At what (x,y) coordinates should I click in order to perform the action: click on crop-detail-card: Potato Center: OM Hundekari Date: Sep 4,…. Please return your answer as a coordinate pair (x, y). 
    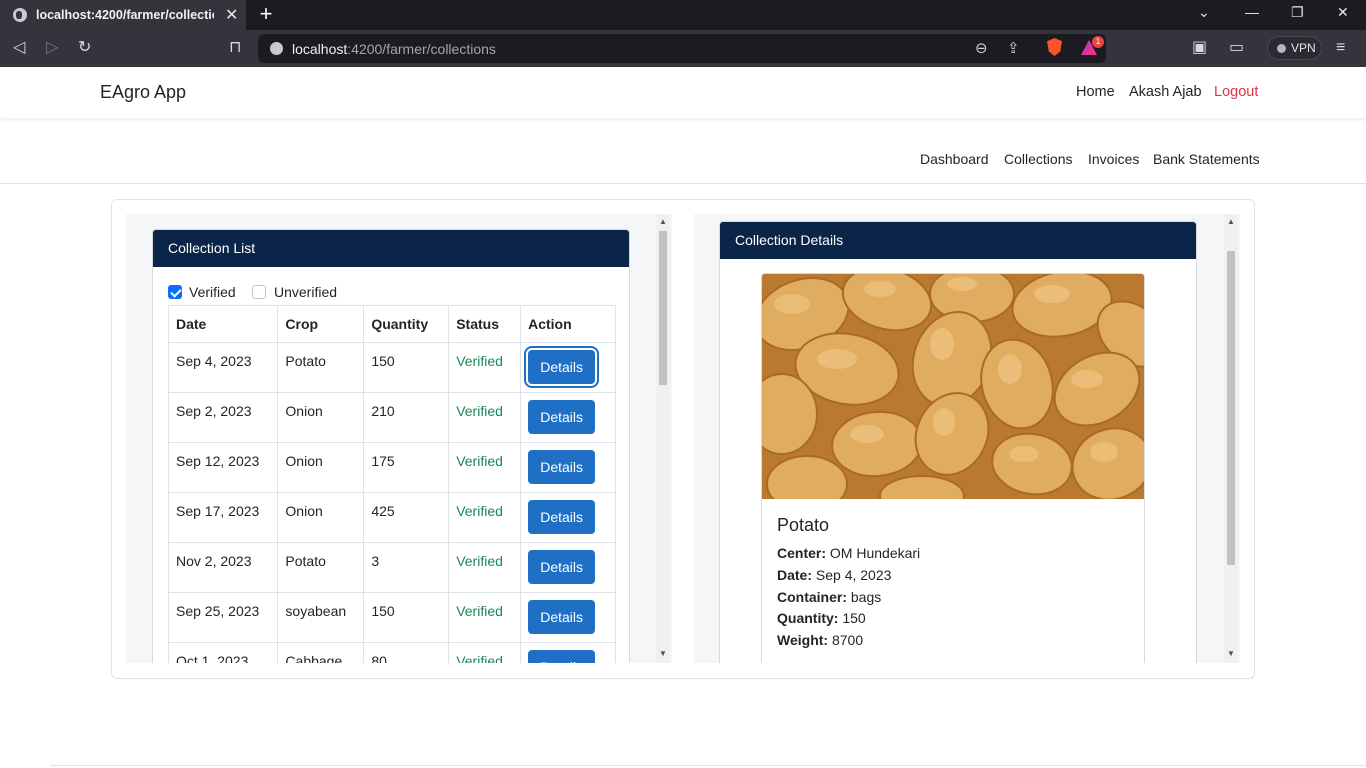
    Looking at the image, I should click on (953, 468).